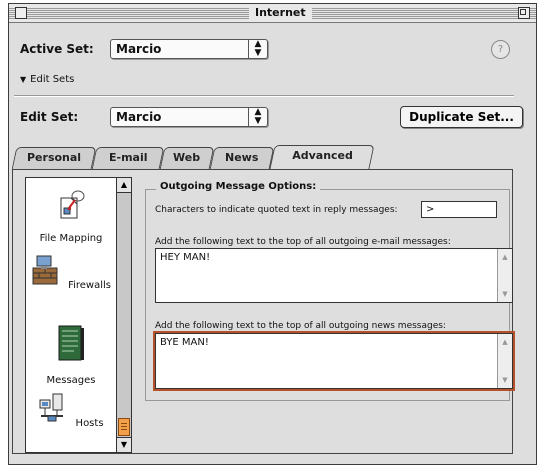 This screenshot has height=471, width=547. What do you see at coordinates (334, 361) in the screenshot?
I see `news-header-textarea: BYE MAN! ▲ ▼` at bounding box center [334, 361].